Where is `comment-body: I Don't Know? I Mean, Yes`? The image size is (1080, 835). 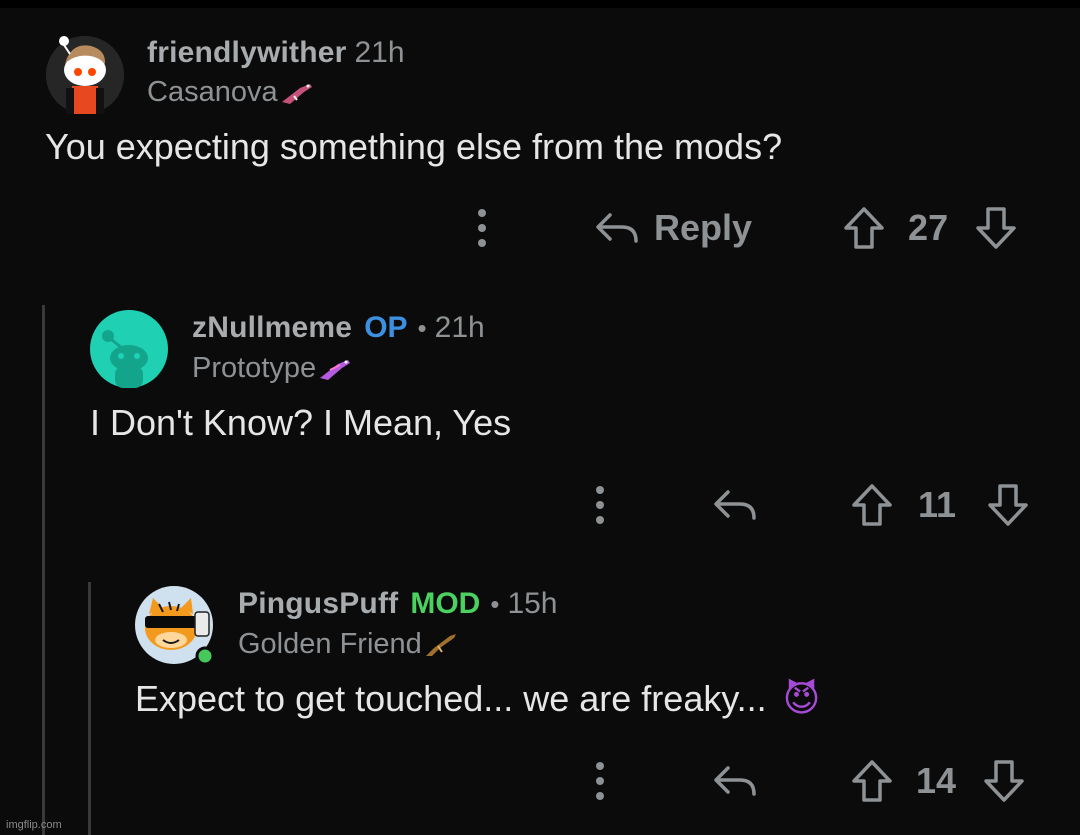 comment-body: I Don't Know? I Mean, Yes is located at coordinates (301, 422).